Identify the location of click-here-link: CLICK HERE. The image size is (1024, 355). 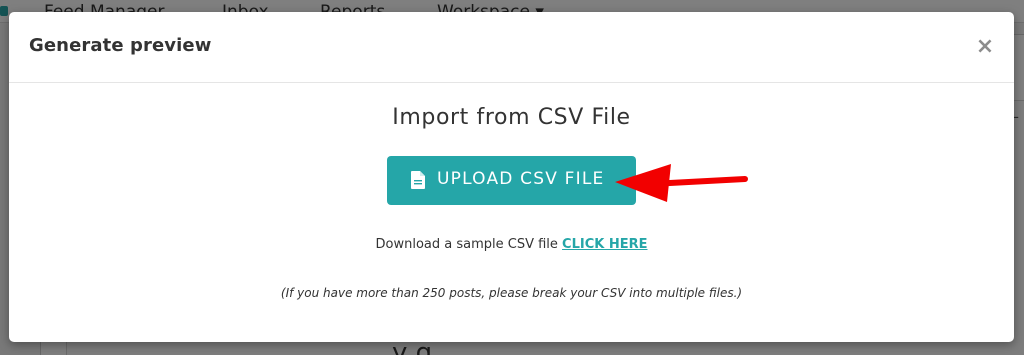
(604, 244).